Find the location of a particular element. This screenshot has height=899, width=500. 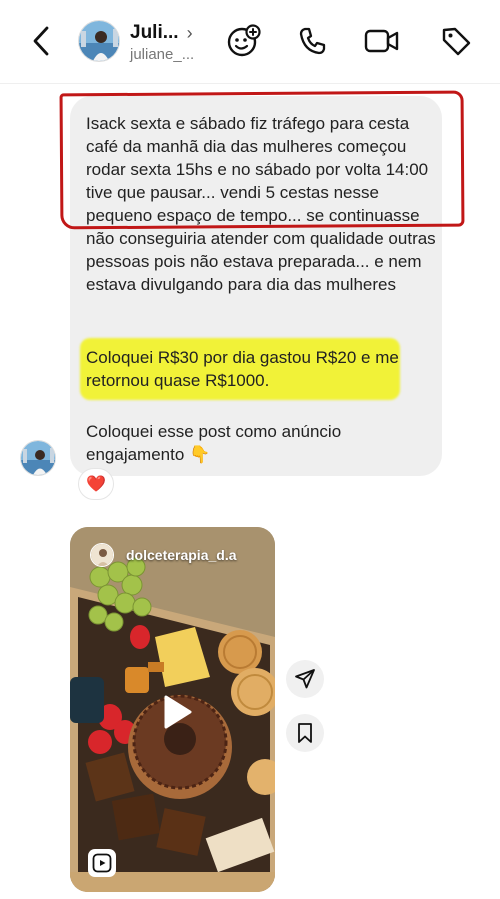

reels-icon is located at coordinates (102, 863).